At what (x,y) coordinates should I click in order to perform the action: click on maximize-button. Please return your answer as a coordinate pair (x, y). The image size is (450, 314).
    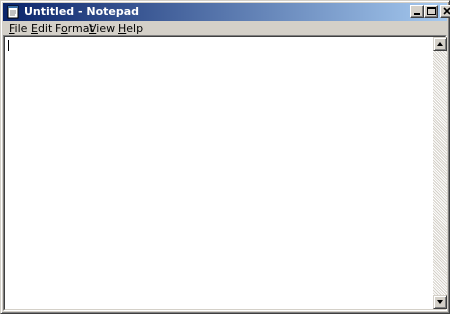
    Looking at the image, I should click on (431, 11).